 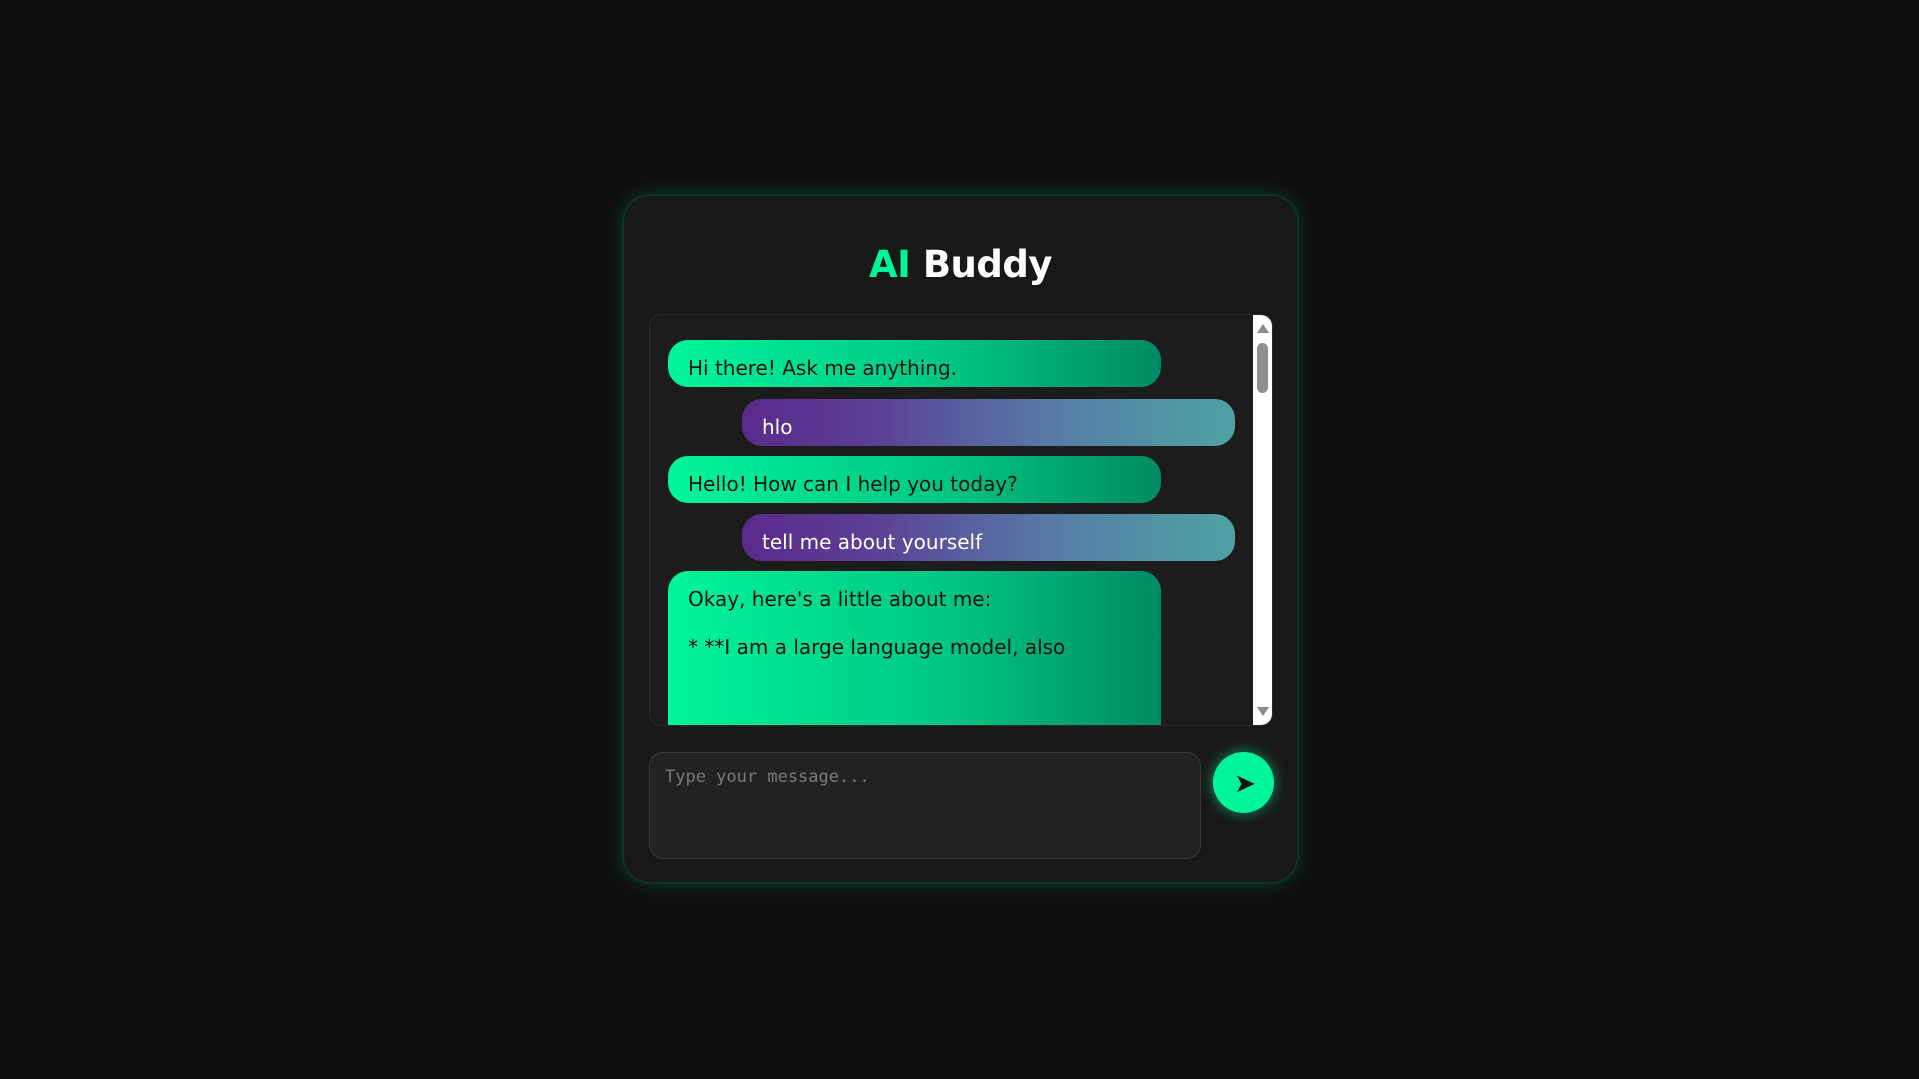 I want to click on app-title: AI Buddy, so click(x=960, y=264).